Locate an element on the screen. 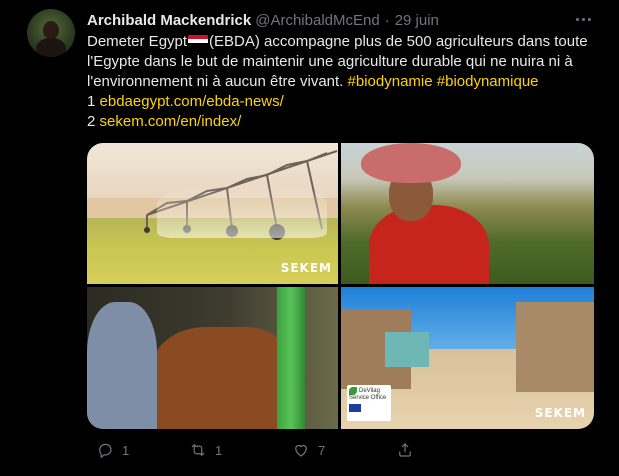  avatar-head is located at coordinates (51, 30).